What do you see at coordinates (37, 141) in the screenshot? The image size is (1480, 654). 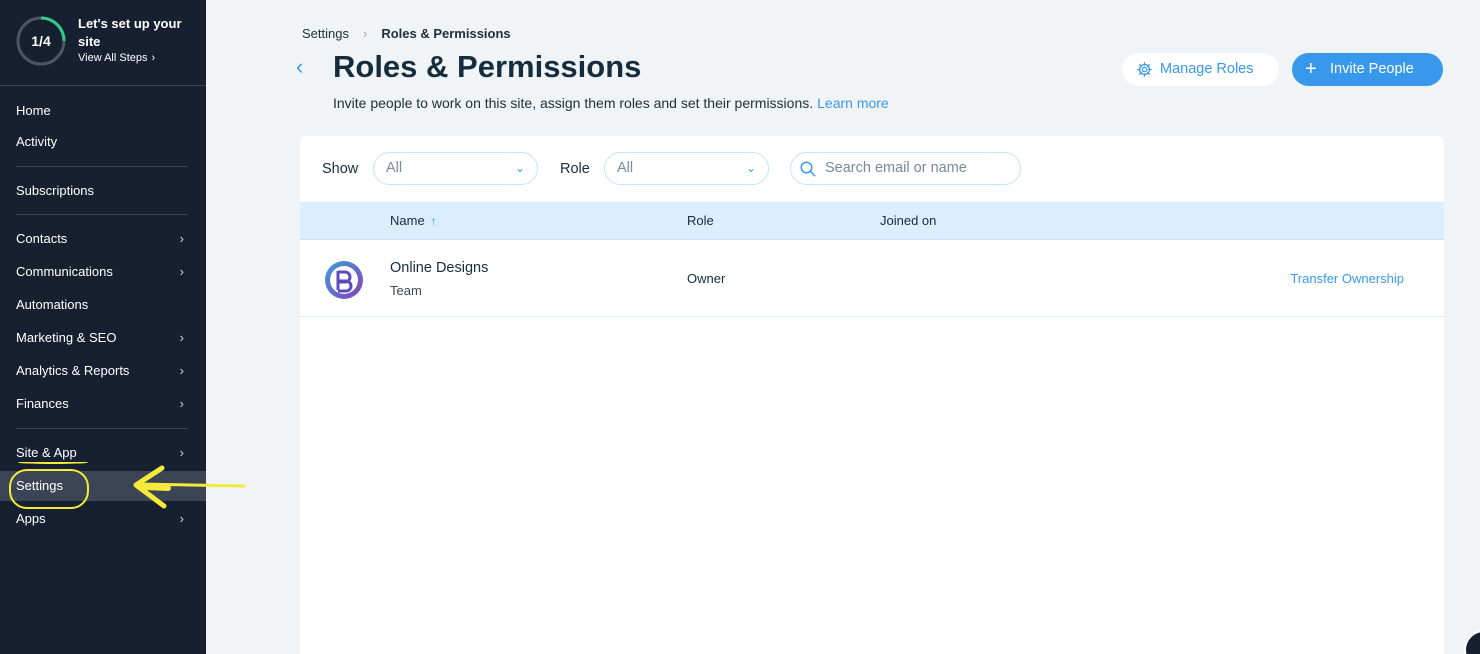 I see `sidebar-item-label: Activity` at bounding box center [37, 141].